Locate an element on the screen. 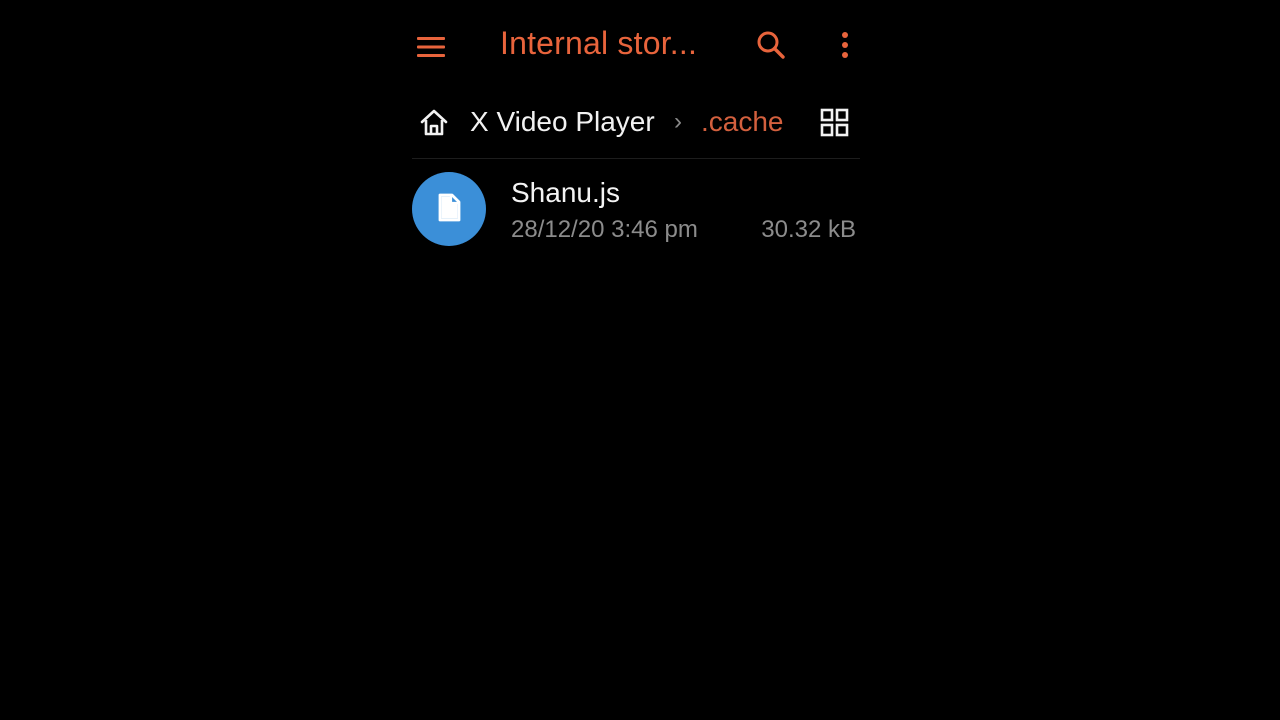 The width and height of the screenshot is (1280, 720). search-button is located at coordinates (772, 46).